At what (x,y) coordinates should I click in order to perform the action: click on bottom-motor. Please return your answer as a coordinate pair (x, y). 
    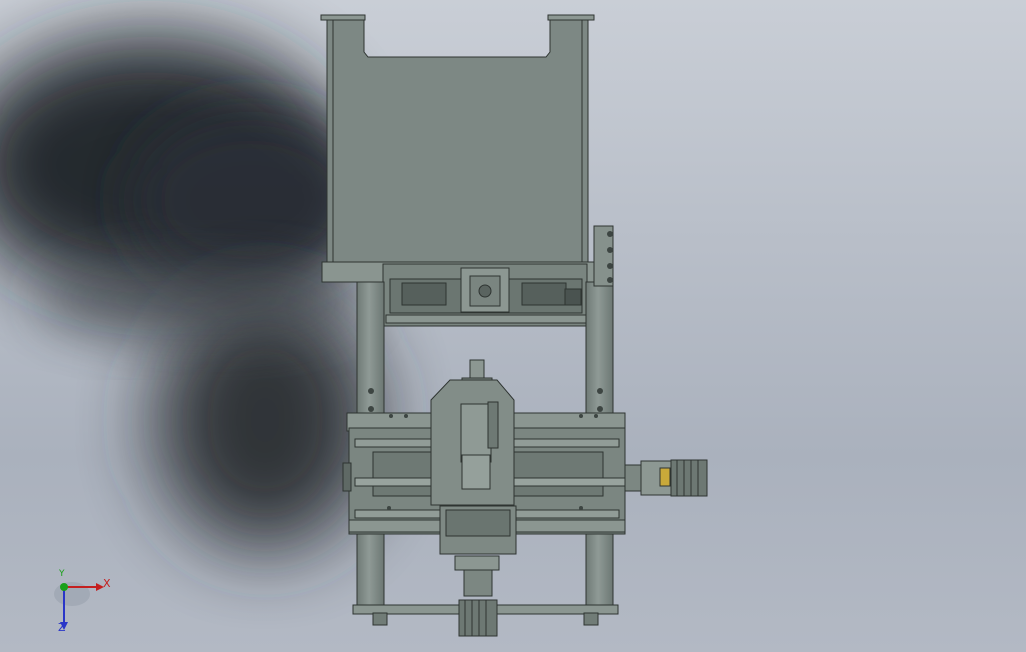
    Looking at the image, I should click on (477, 596).